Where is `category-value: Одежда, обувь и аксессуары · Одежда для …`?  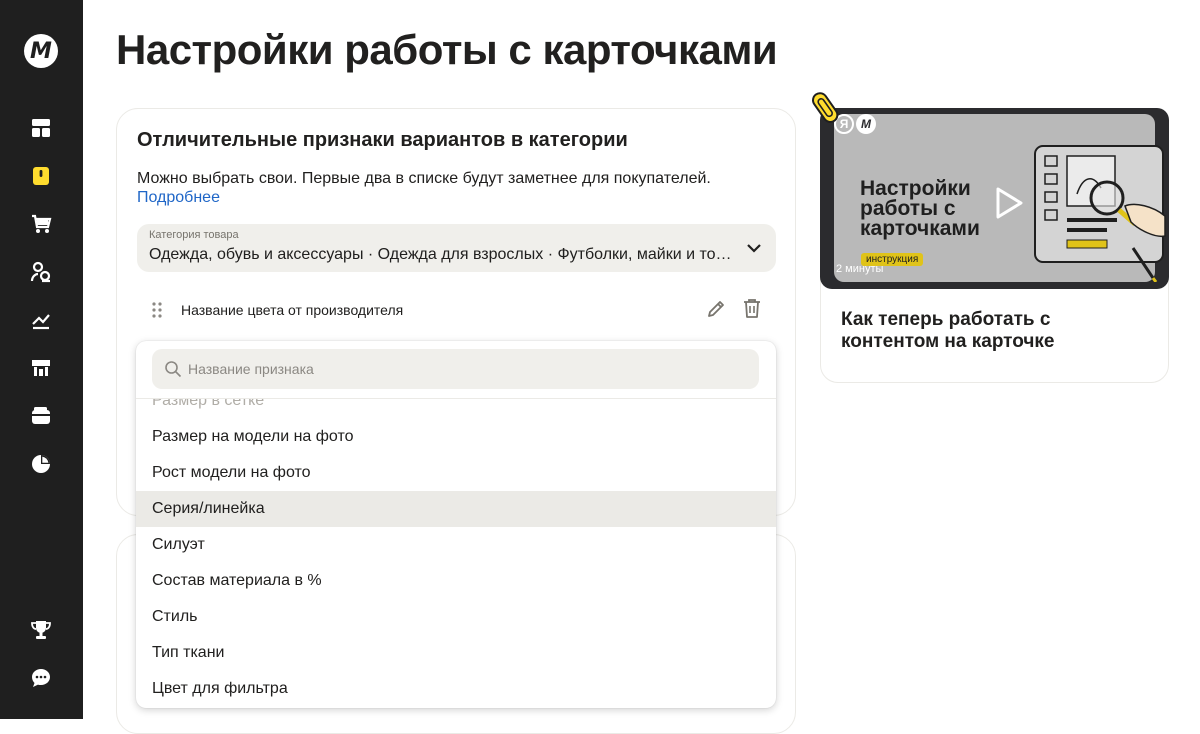
category-value: Одежда, обувь и аксессуары · Одежда для … is located at coordinates (441, 254).